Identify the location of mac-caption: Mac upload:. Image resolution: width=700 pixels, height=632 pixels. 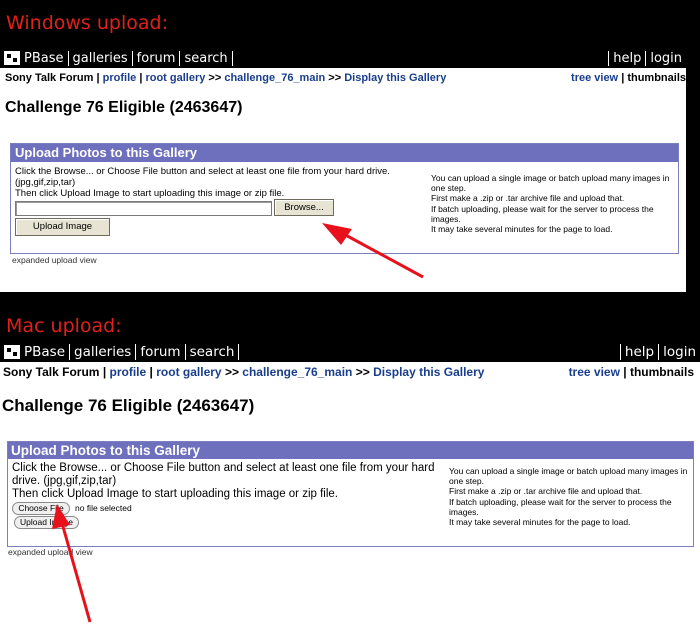
(64, 326).